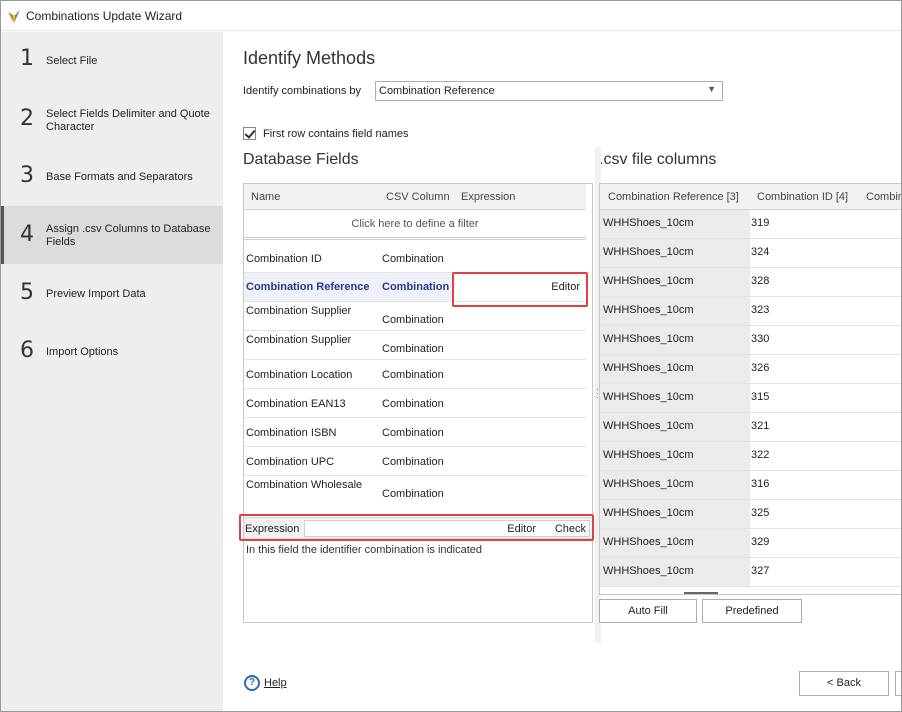 The width and height of the screenshot is (902, 712). Describe the element at coordinates (112, 353) in the screenshot. I see `step-import-options: 6 Import Options` at that location.